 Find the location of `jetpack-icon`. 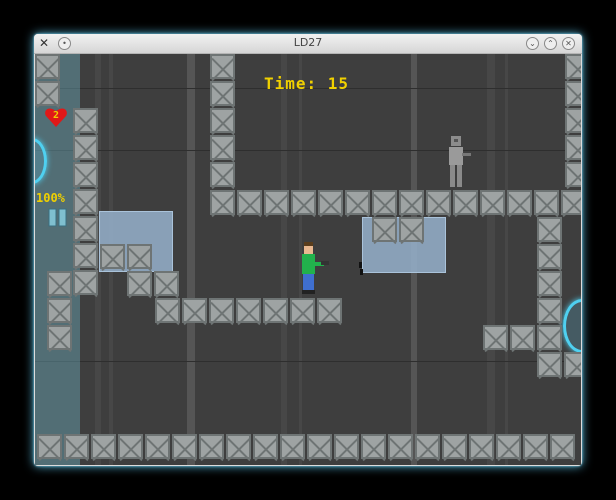

jetpack-icon is located at coordinates (57, 217).